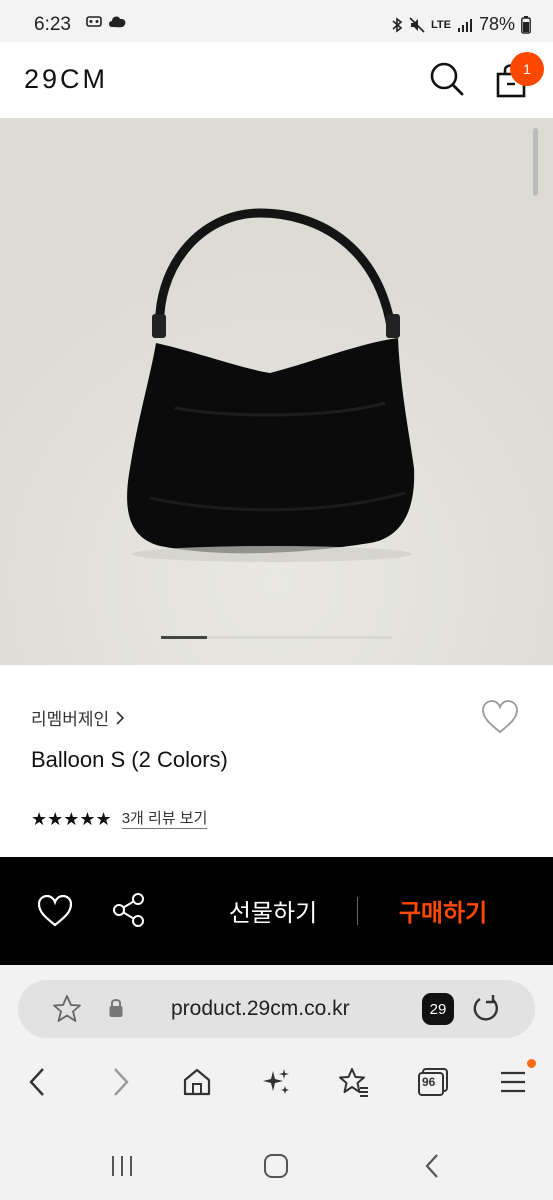 Image resolution: width=553 pixels, height=1200 pixels. I want to click on menu-notification-dot, so click(531, 1063).